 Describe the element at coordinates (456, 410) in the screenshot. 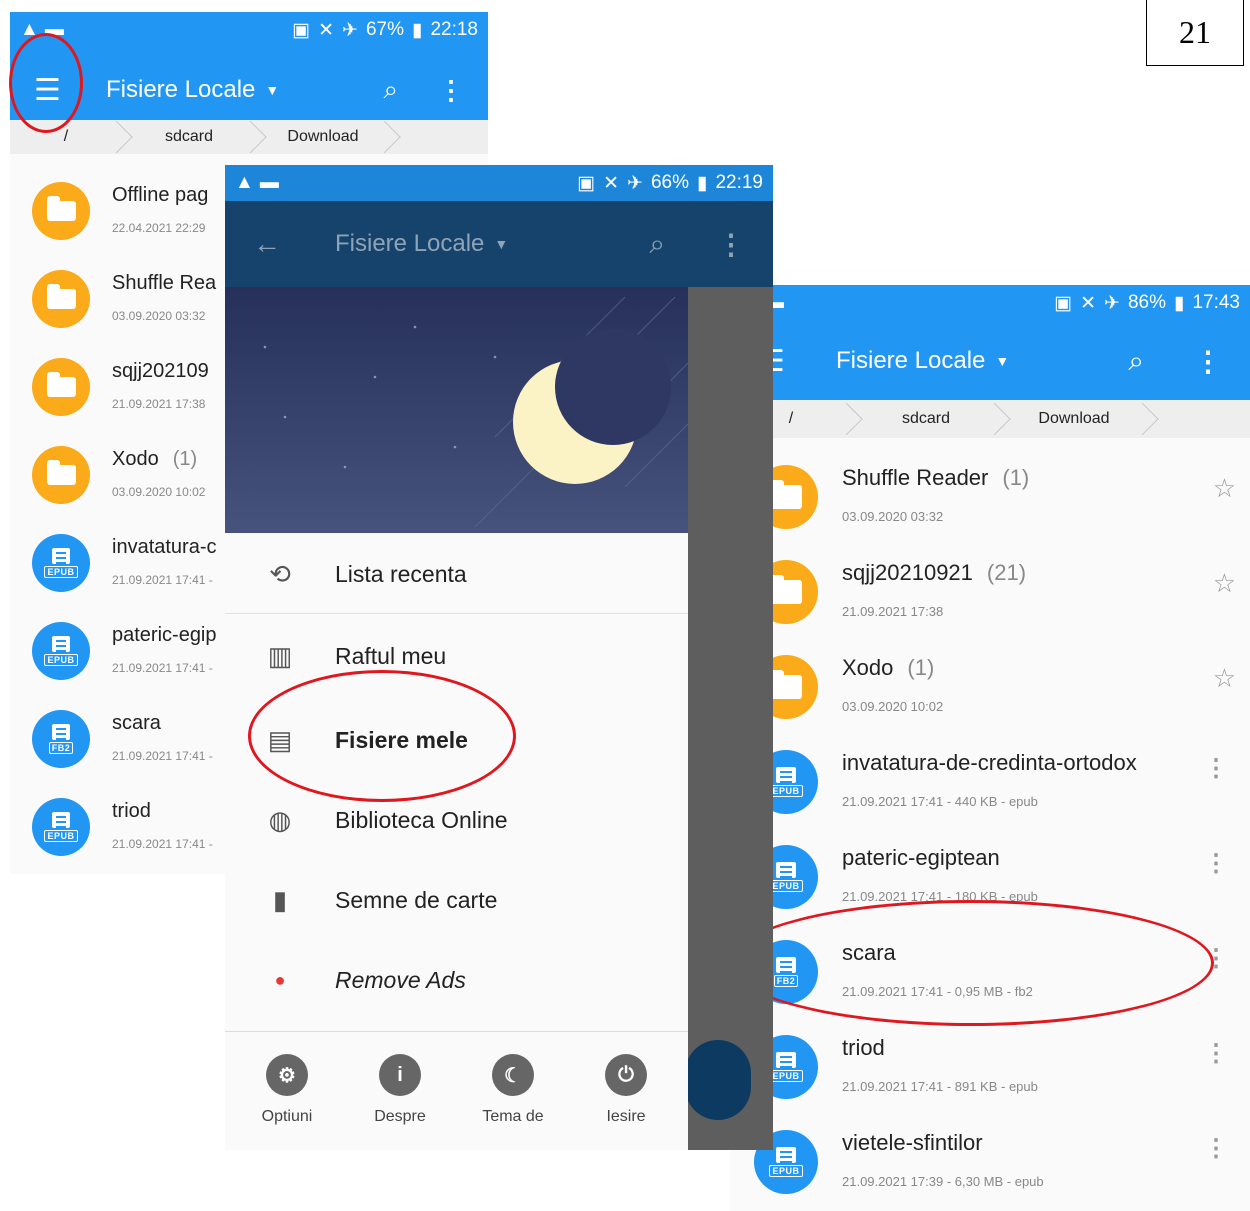

I see `drawer-header-night-art` at that location.